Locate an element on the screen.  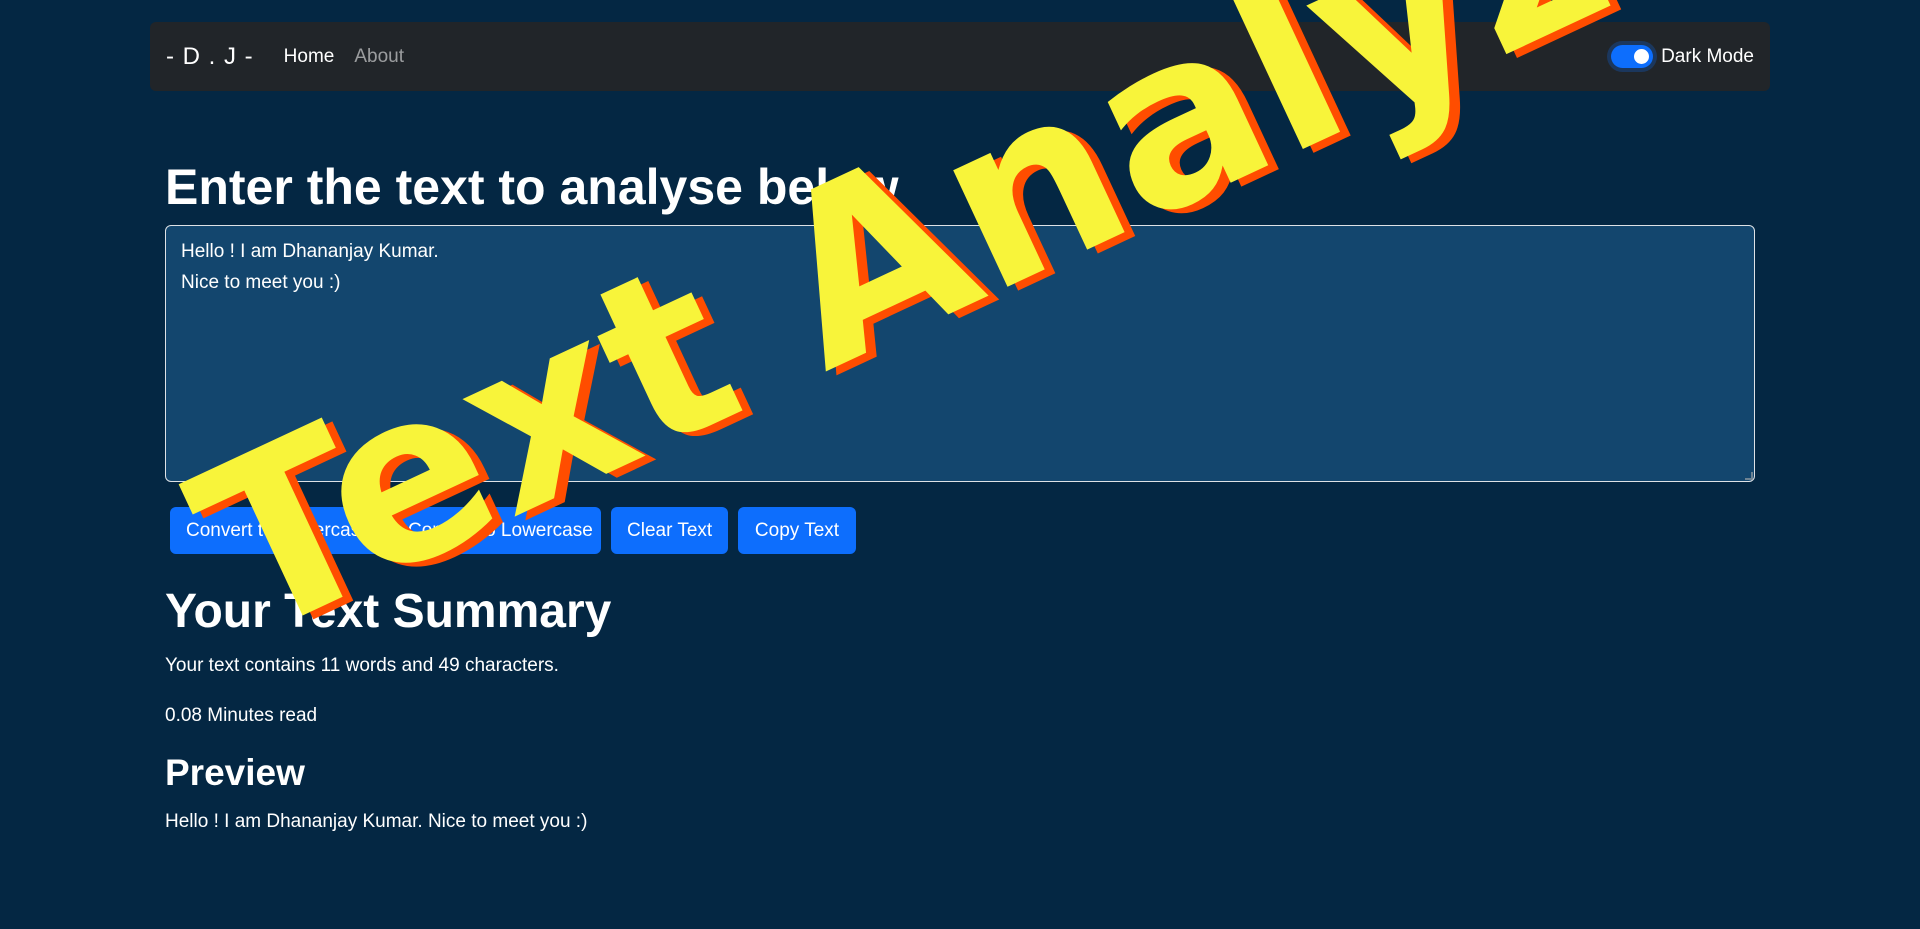
navbar: - D . J - Home About Dark Mode is located at coordinates (960, 56).